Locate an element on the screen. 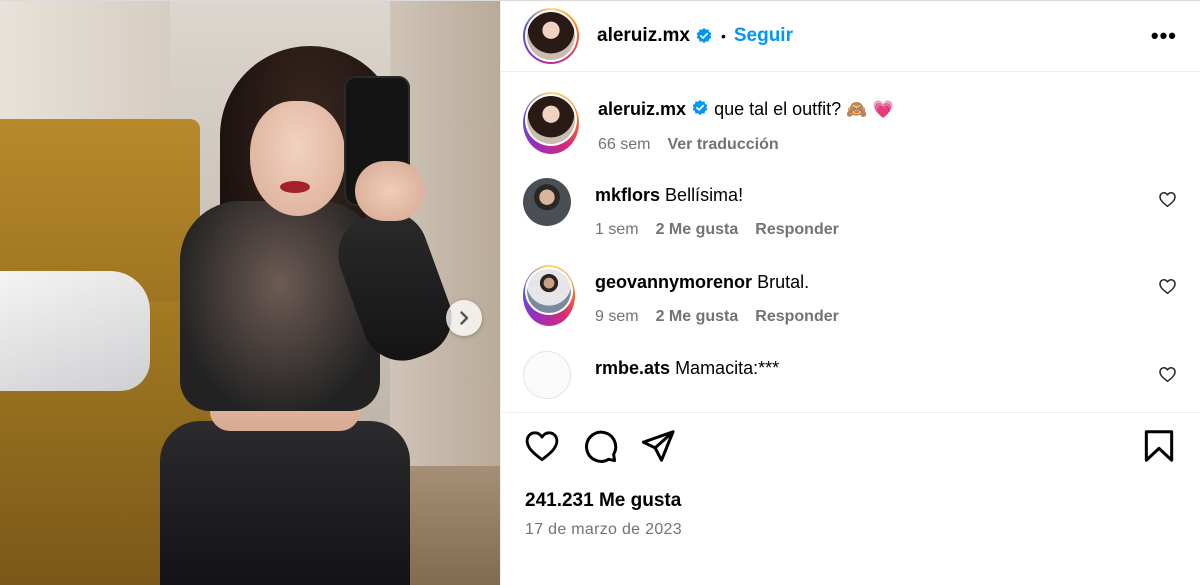 This screenshot has width=1200, height=585. likes-count: 241.231 Me gusta is located at coordinates (851, 501).